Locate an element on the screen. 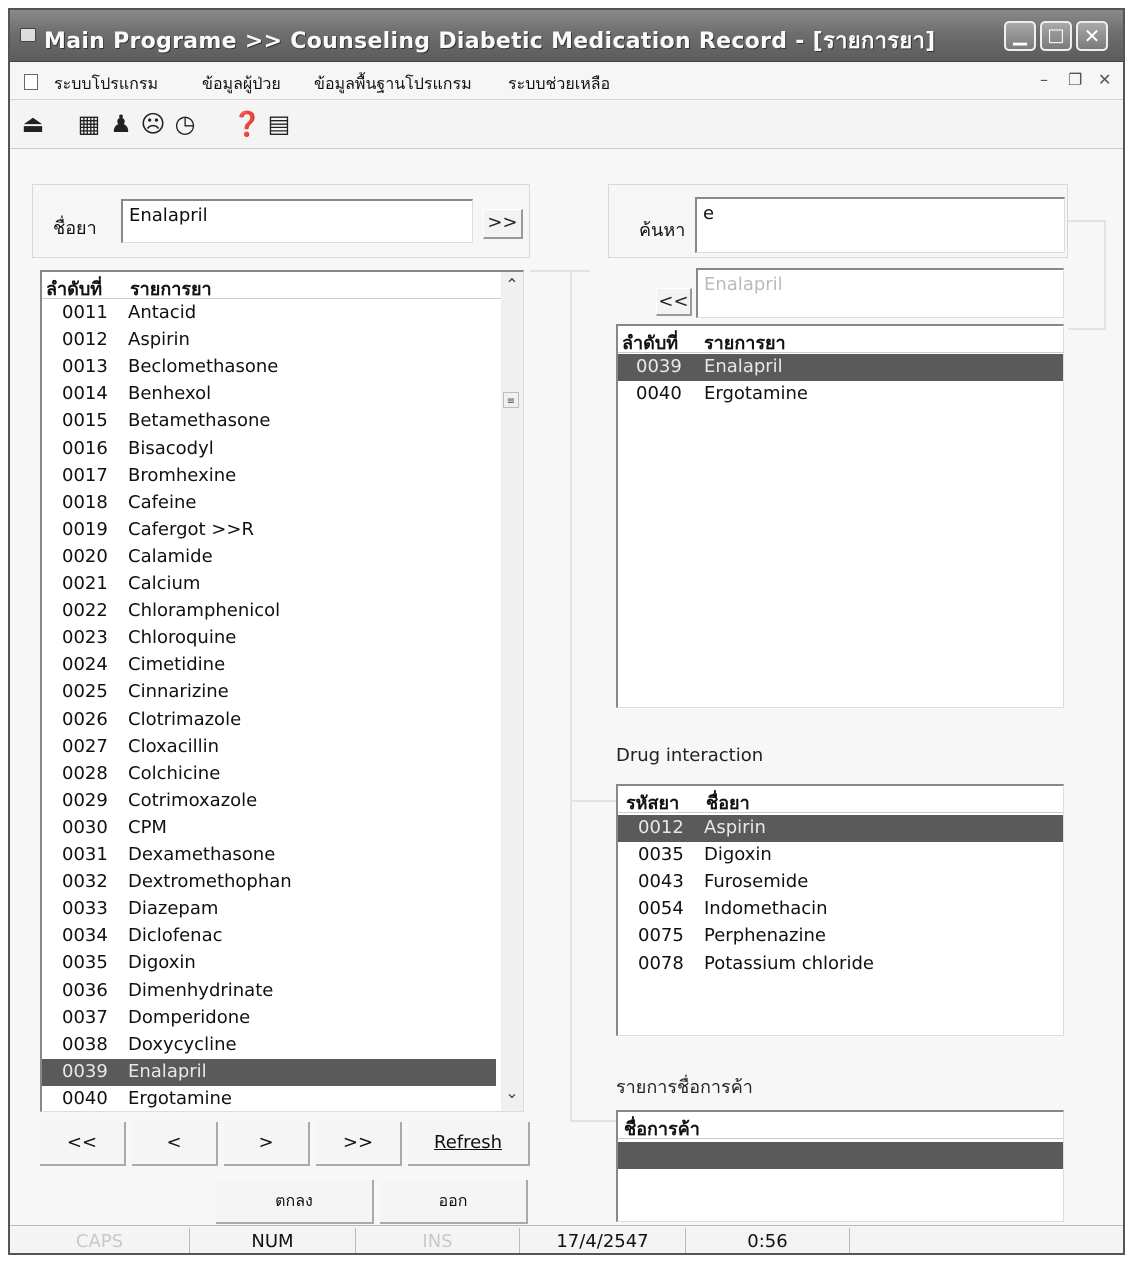  drug-list-row: 0036 Dimenhydrinate is located at coordinates (269, 991).